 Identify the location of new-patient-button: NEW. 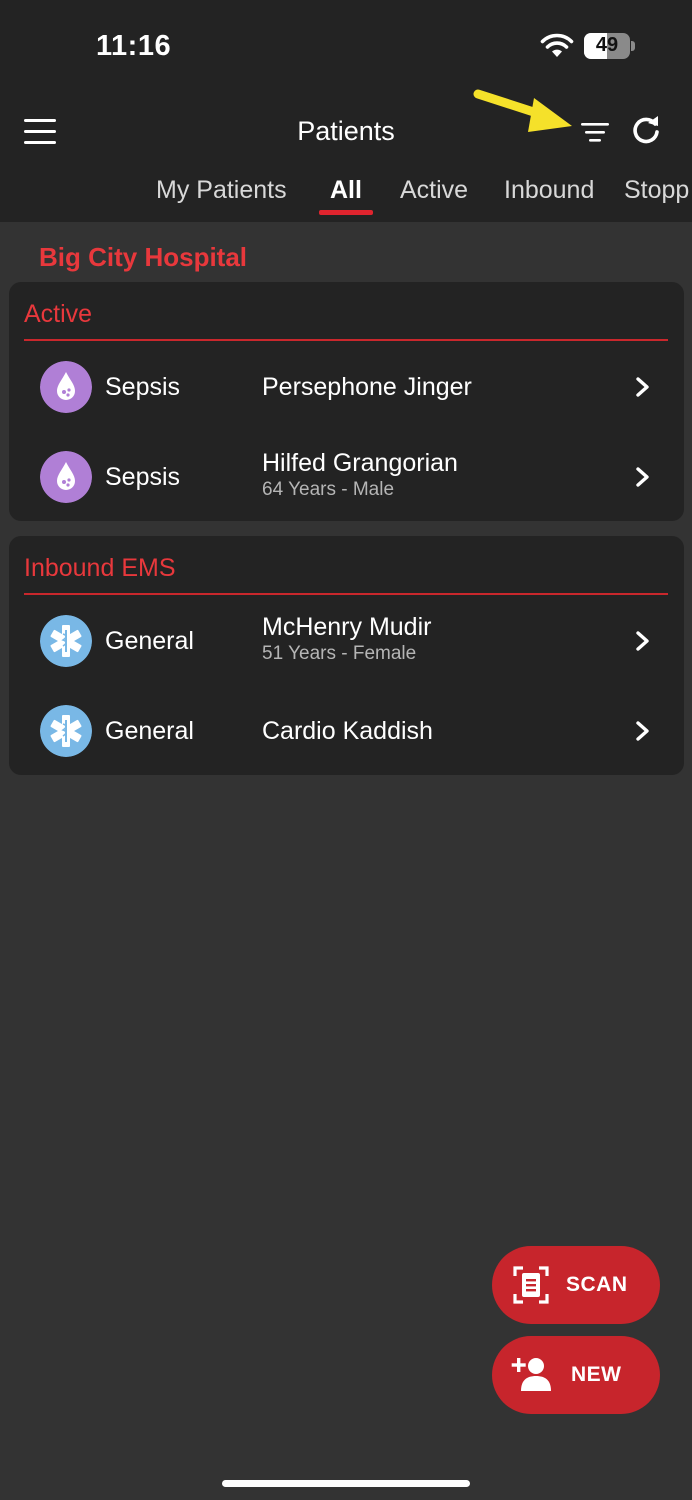
(576, 1375).